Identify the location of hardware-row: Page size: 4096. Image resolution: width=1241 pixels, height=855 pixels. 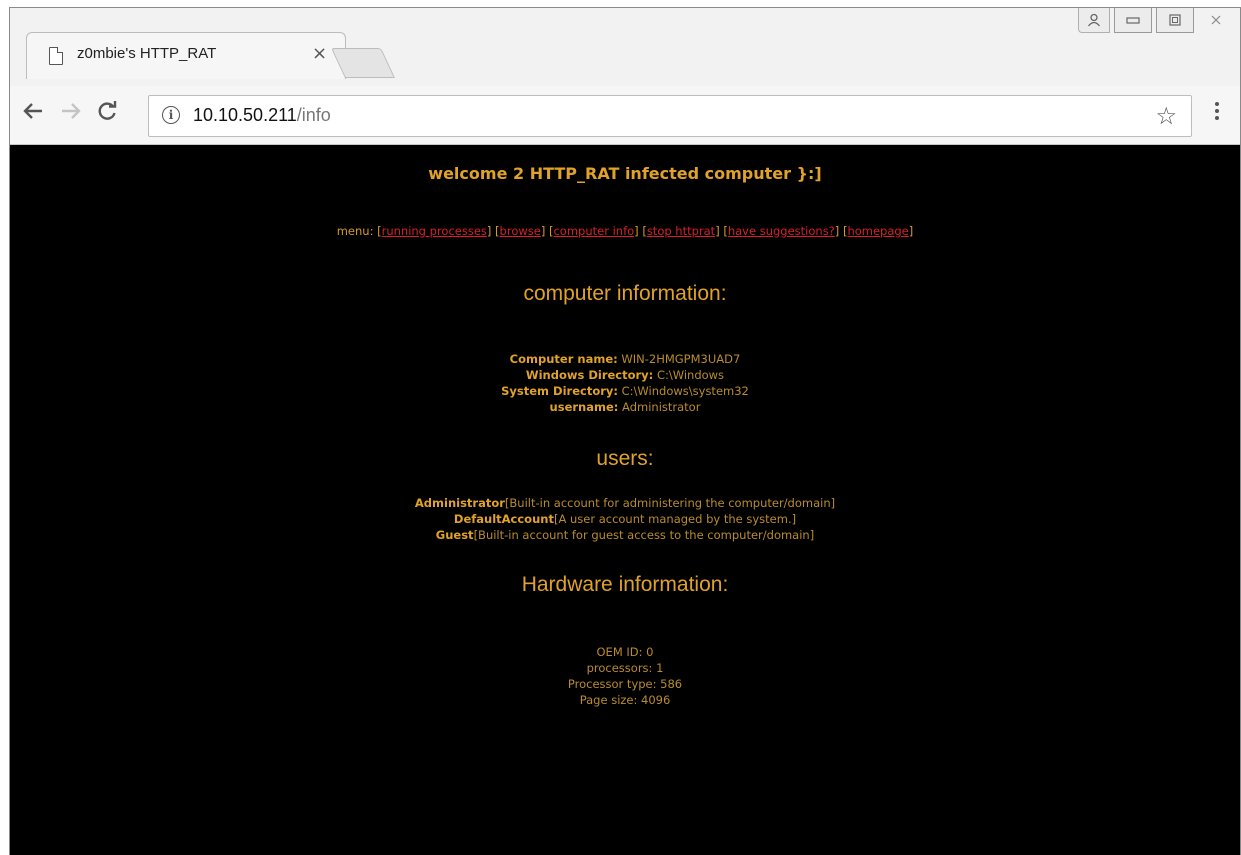
(625, 700).